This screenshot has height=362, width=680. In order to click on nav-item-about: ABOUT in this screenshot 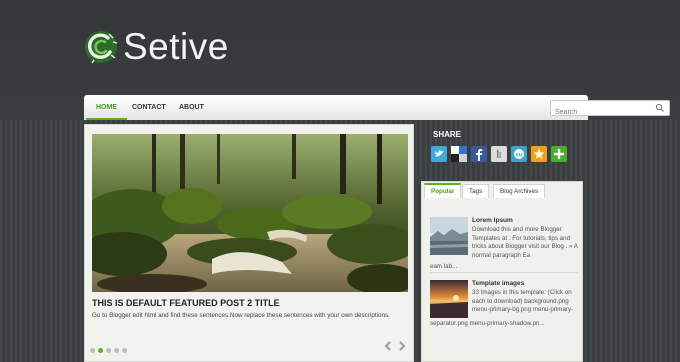, I will do `click(191, 107)`.